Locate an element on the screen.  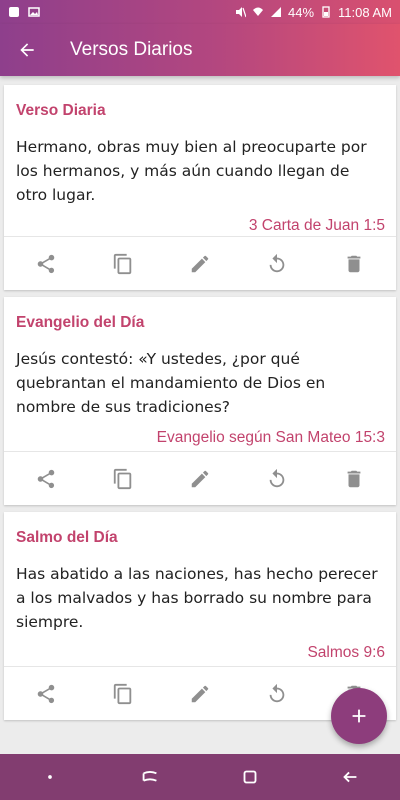
status-bar: 44% 11:08 AM is located at coordinates (200, 12).